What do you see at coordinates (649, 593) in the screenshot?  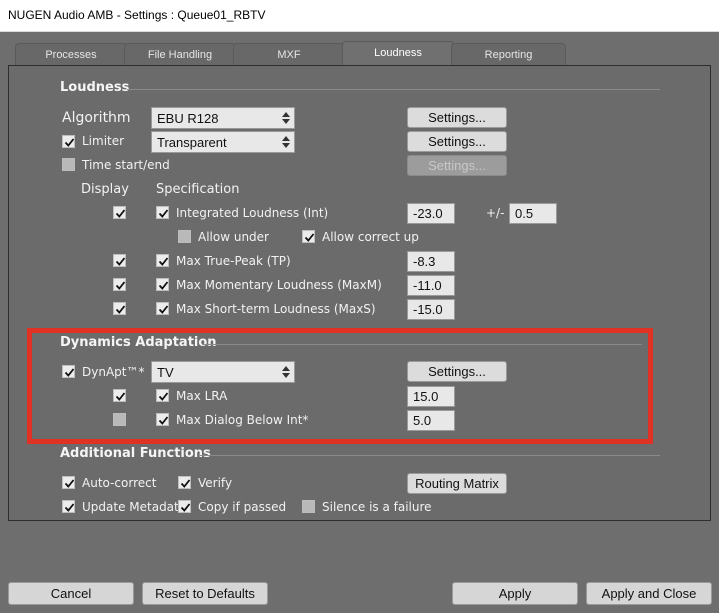 I see `apply-and-close-button: Apply and Close` at bounding box center [649, 593].